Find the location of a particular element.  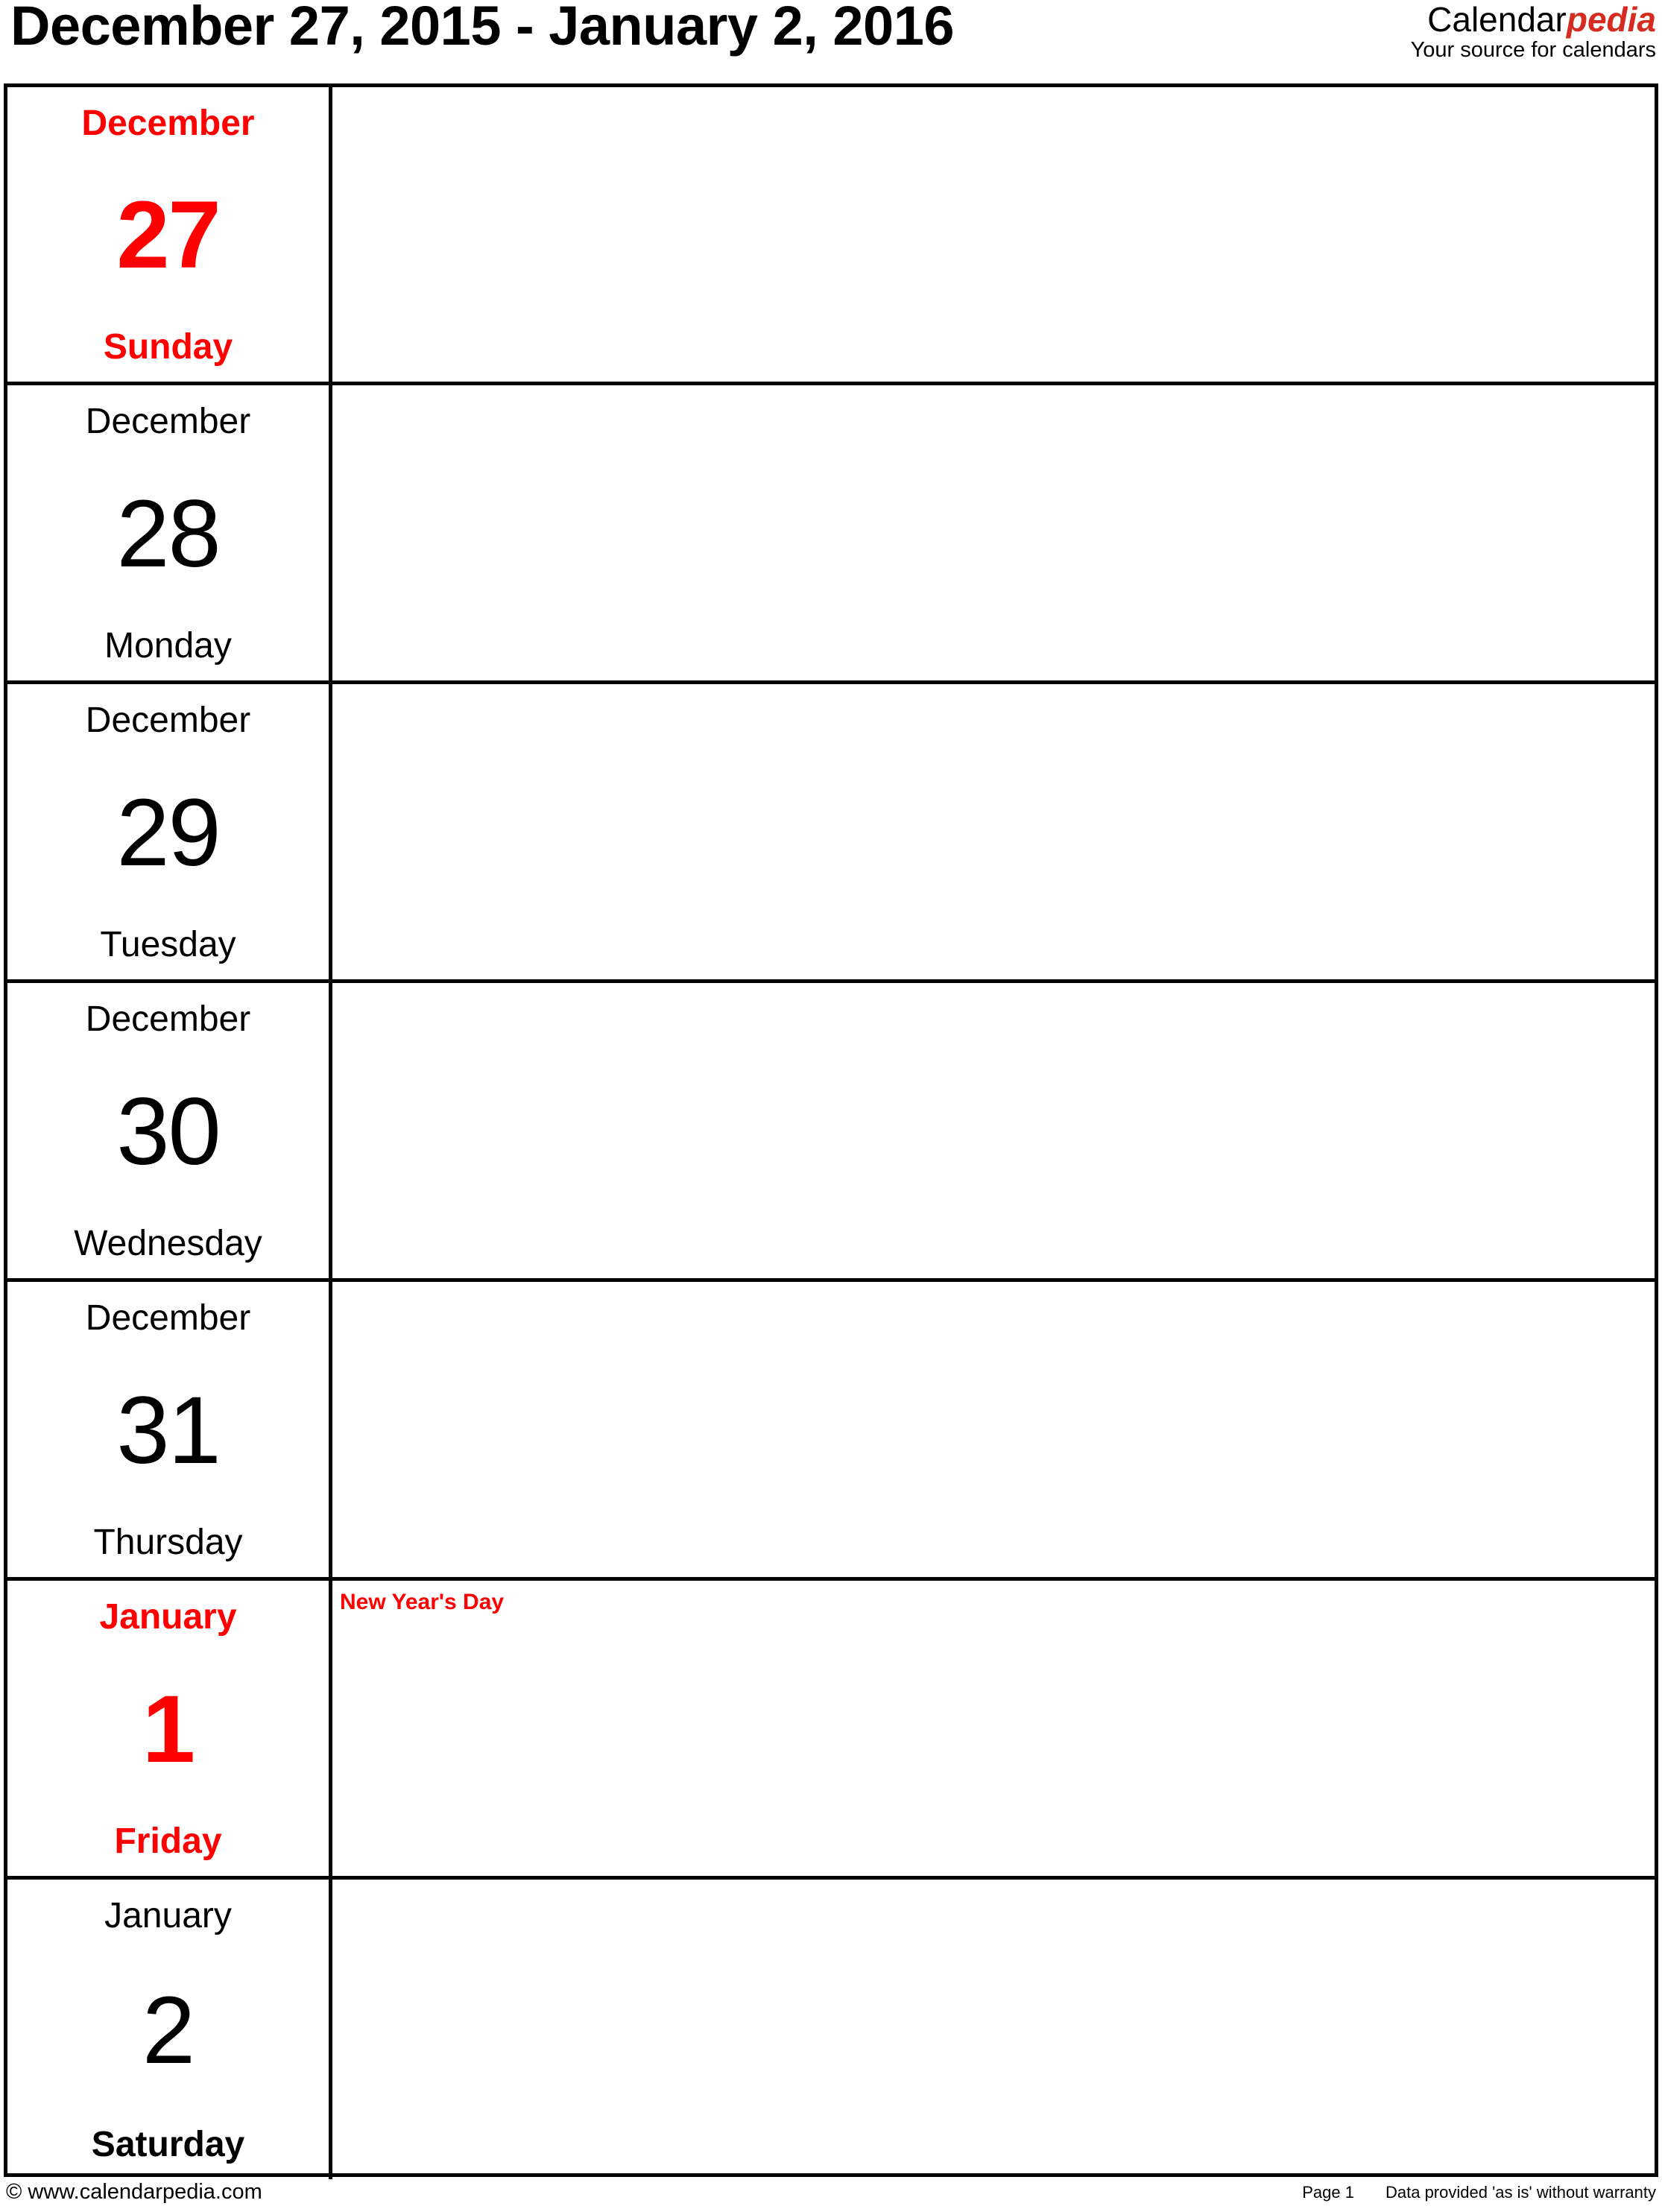

day-number: 29 is located at coordinates (168, 832).